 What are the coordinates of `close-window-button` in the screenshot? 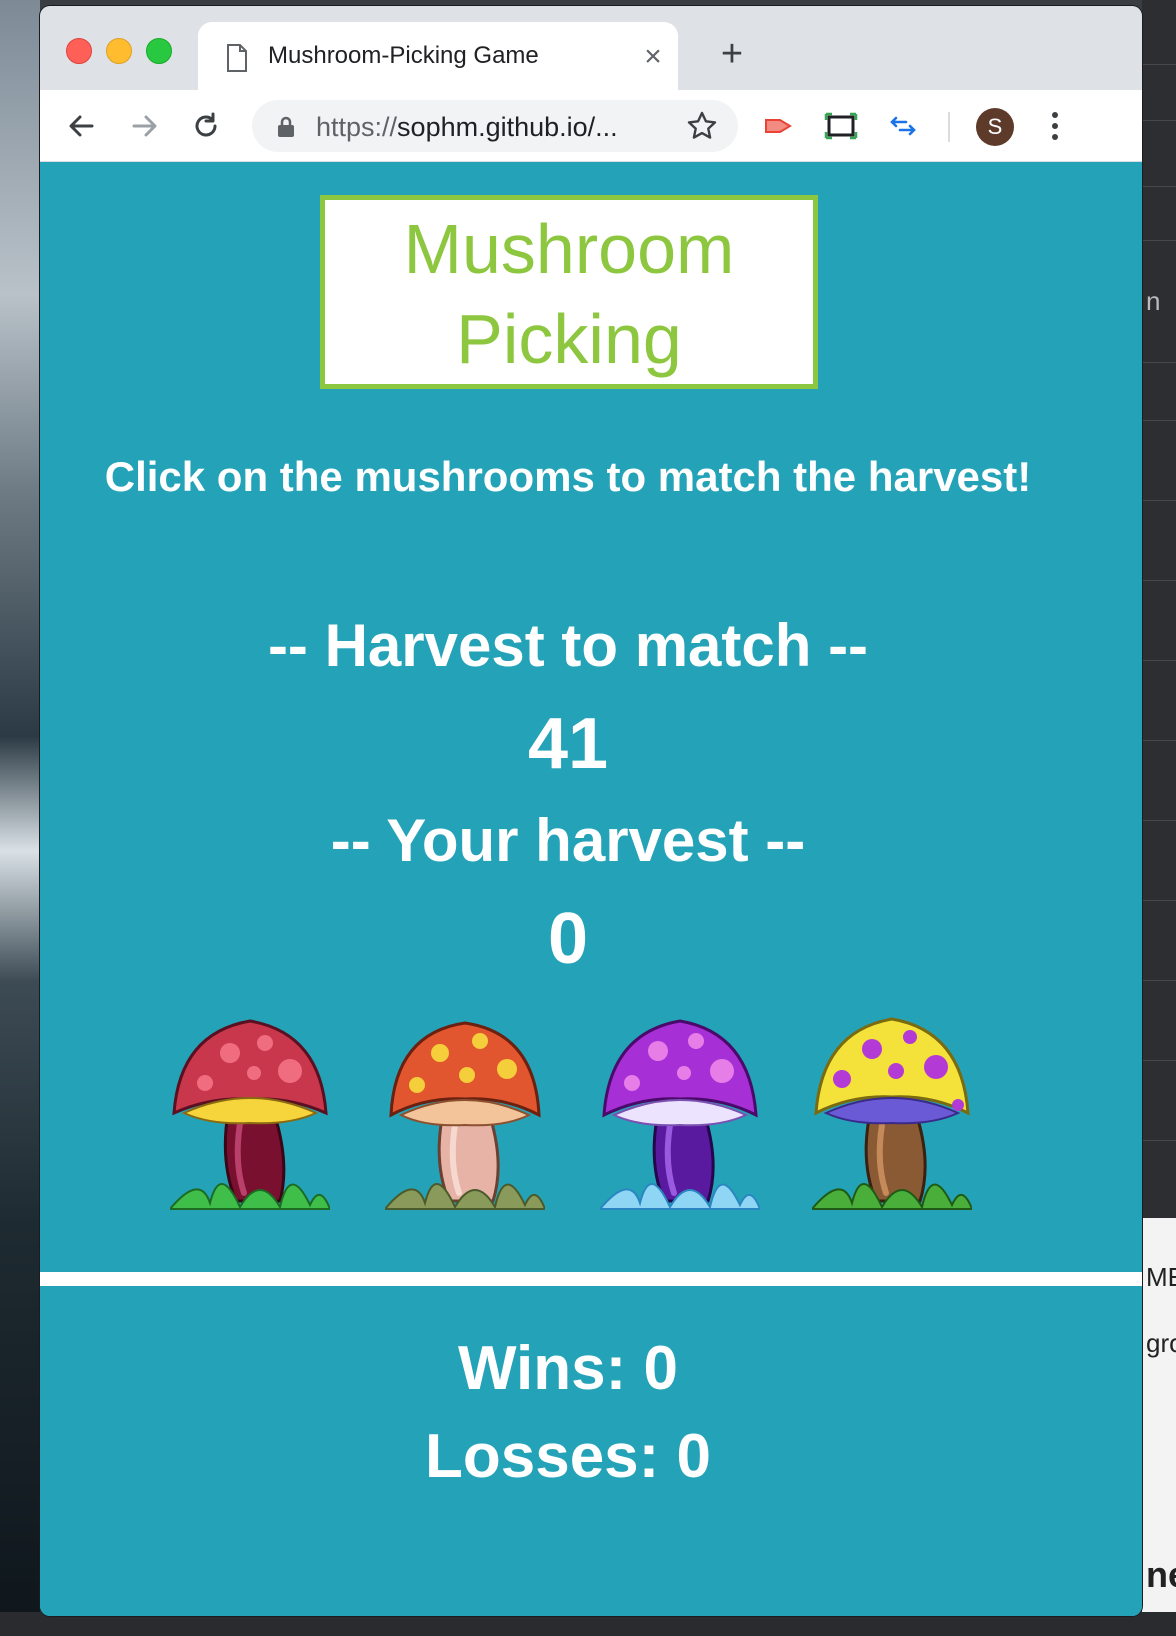 It's located at (79, 51).